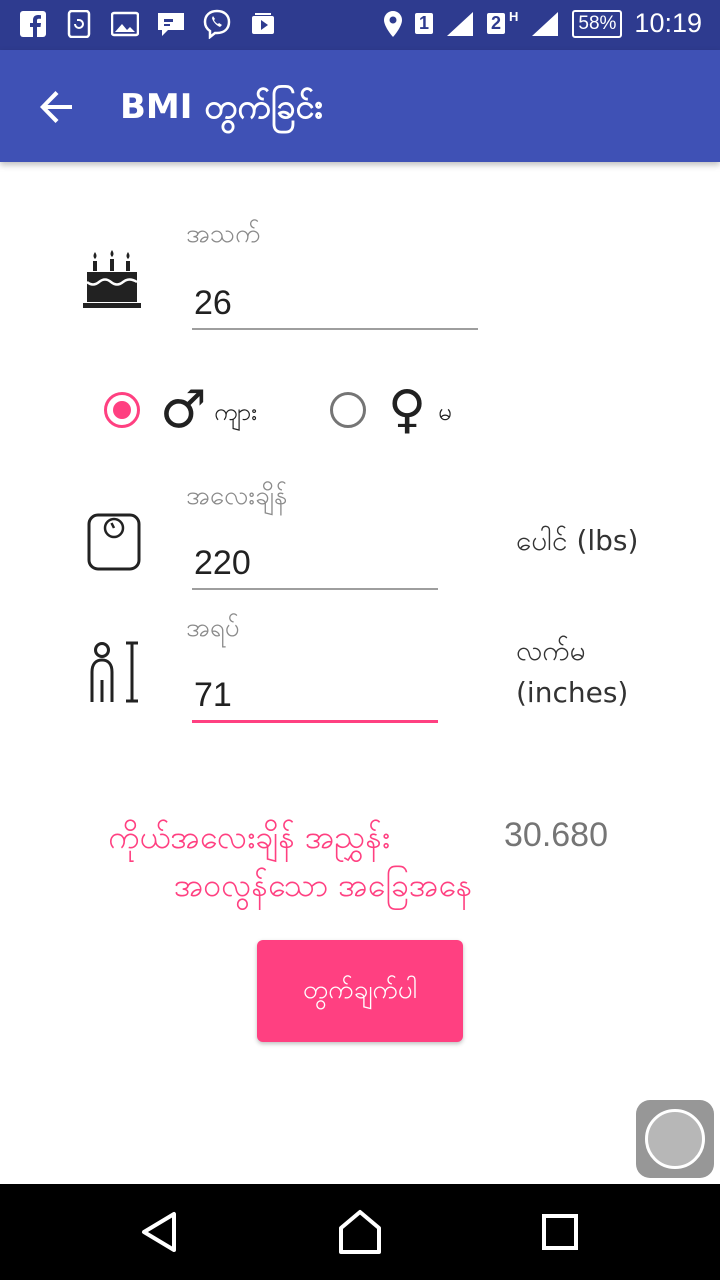 The width and height of the screenshot is (720, 1280). Describe the element at coordinates (112, 279) in the screenshot. I see `birthday-cake-icon` at that location.